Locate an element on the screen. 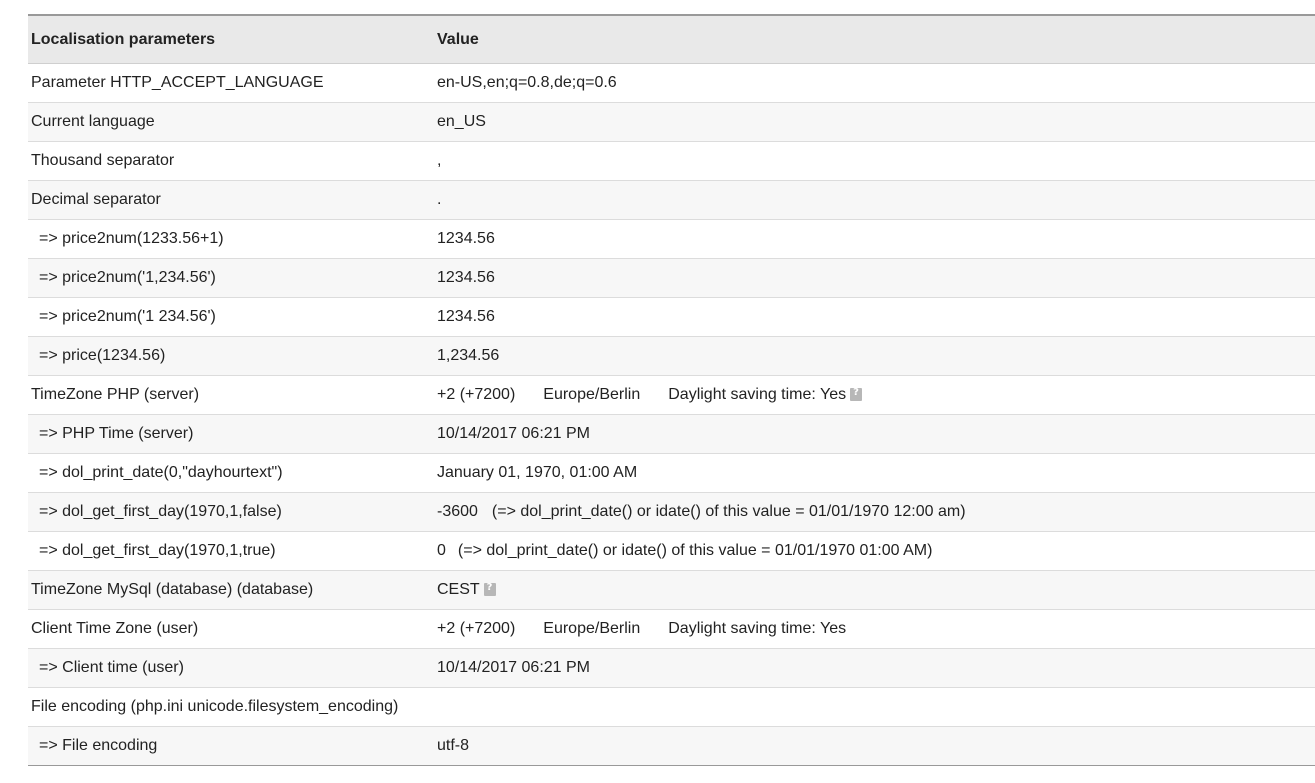 Image resolution: width=1315 pixels, height=783 pixels. row-value: en-US,en;q=0.8,de;q=0.6 is located at coordinates (527, 82).